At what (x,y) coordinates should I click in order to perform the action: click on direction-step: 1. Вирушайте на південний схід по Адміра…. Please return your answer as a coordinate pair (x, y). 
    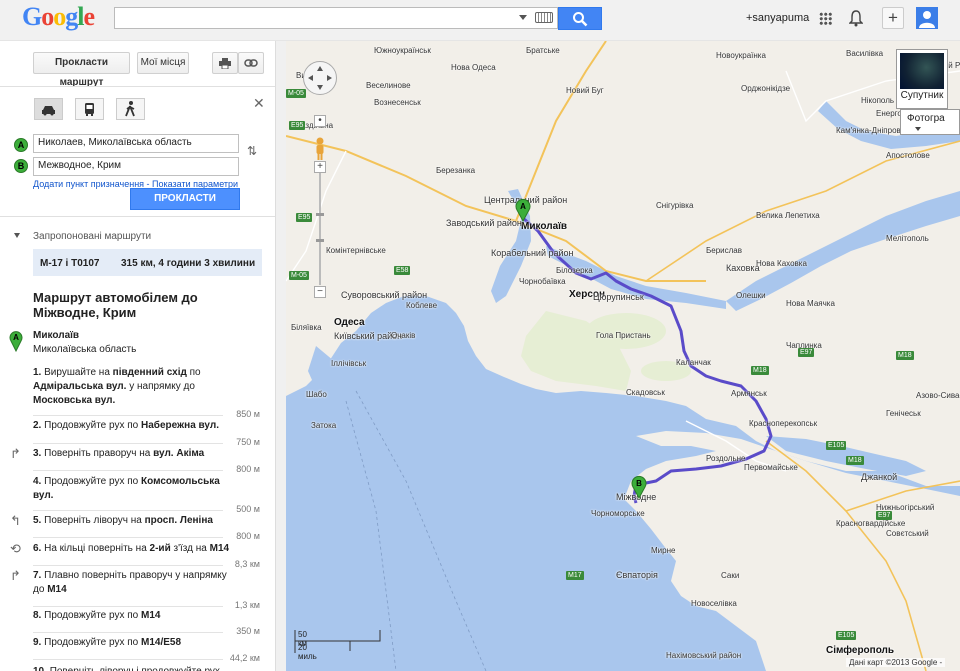
    Looking at the image, I should click on (133, 387).